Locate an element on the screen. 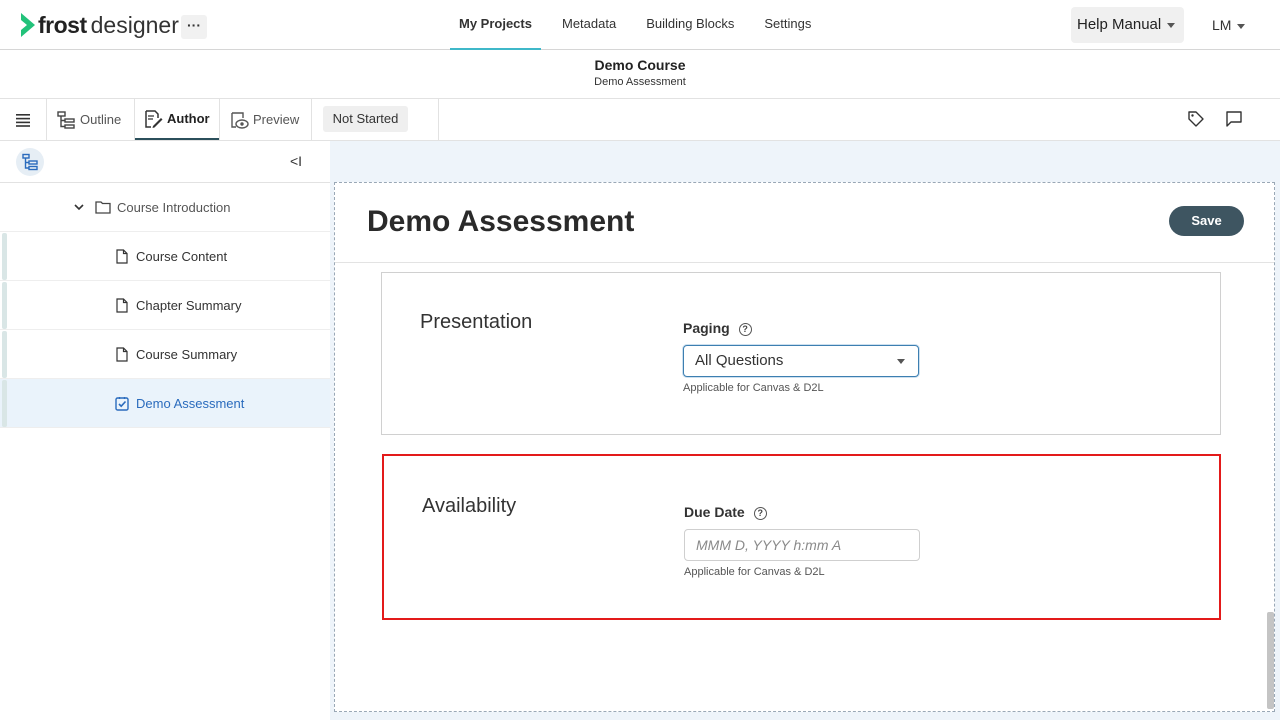 The image size is (1280, 720). logo-arrow-icon is located at coordinates (28, 25).